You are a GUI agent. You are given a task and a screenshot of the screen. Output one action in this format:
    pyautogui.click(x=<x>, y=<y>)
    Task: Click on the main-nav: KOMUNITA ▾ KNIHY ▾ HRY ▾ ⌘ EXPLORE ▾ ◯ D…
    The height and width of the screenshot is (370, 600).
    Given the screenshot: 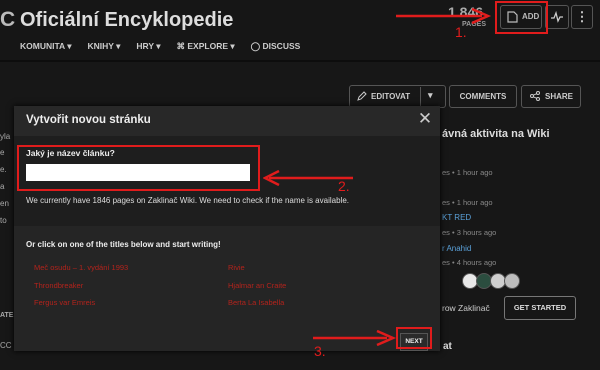 What is the action you would take?
    pyautogui.click(x=160, y=47)
    